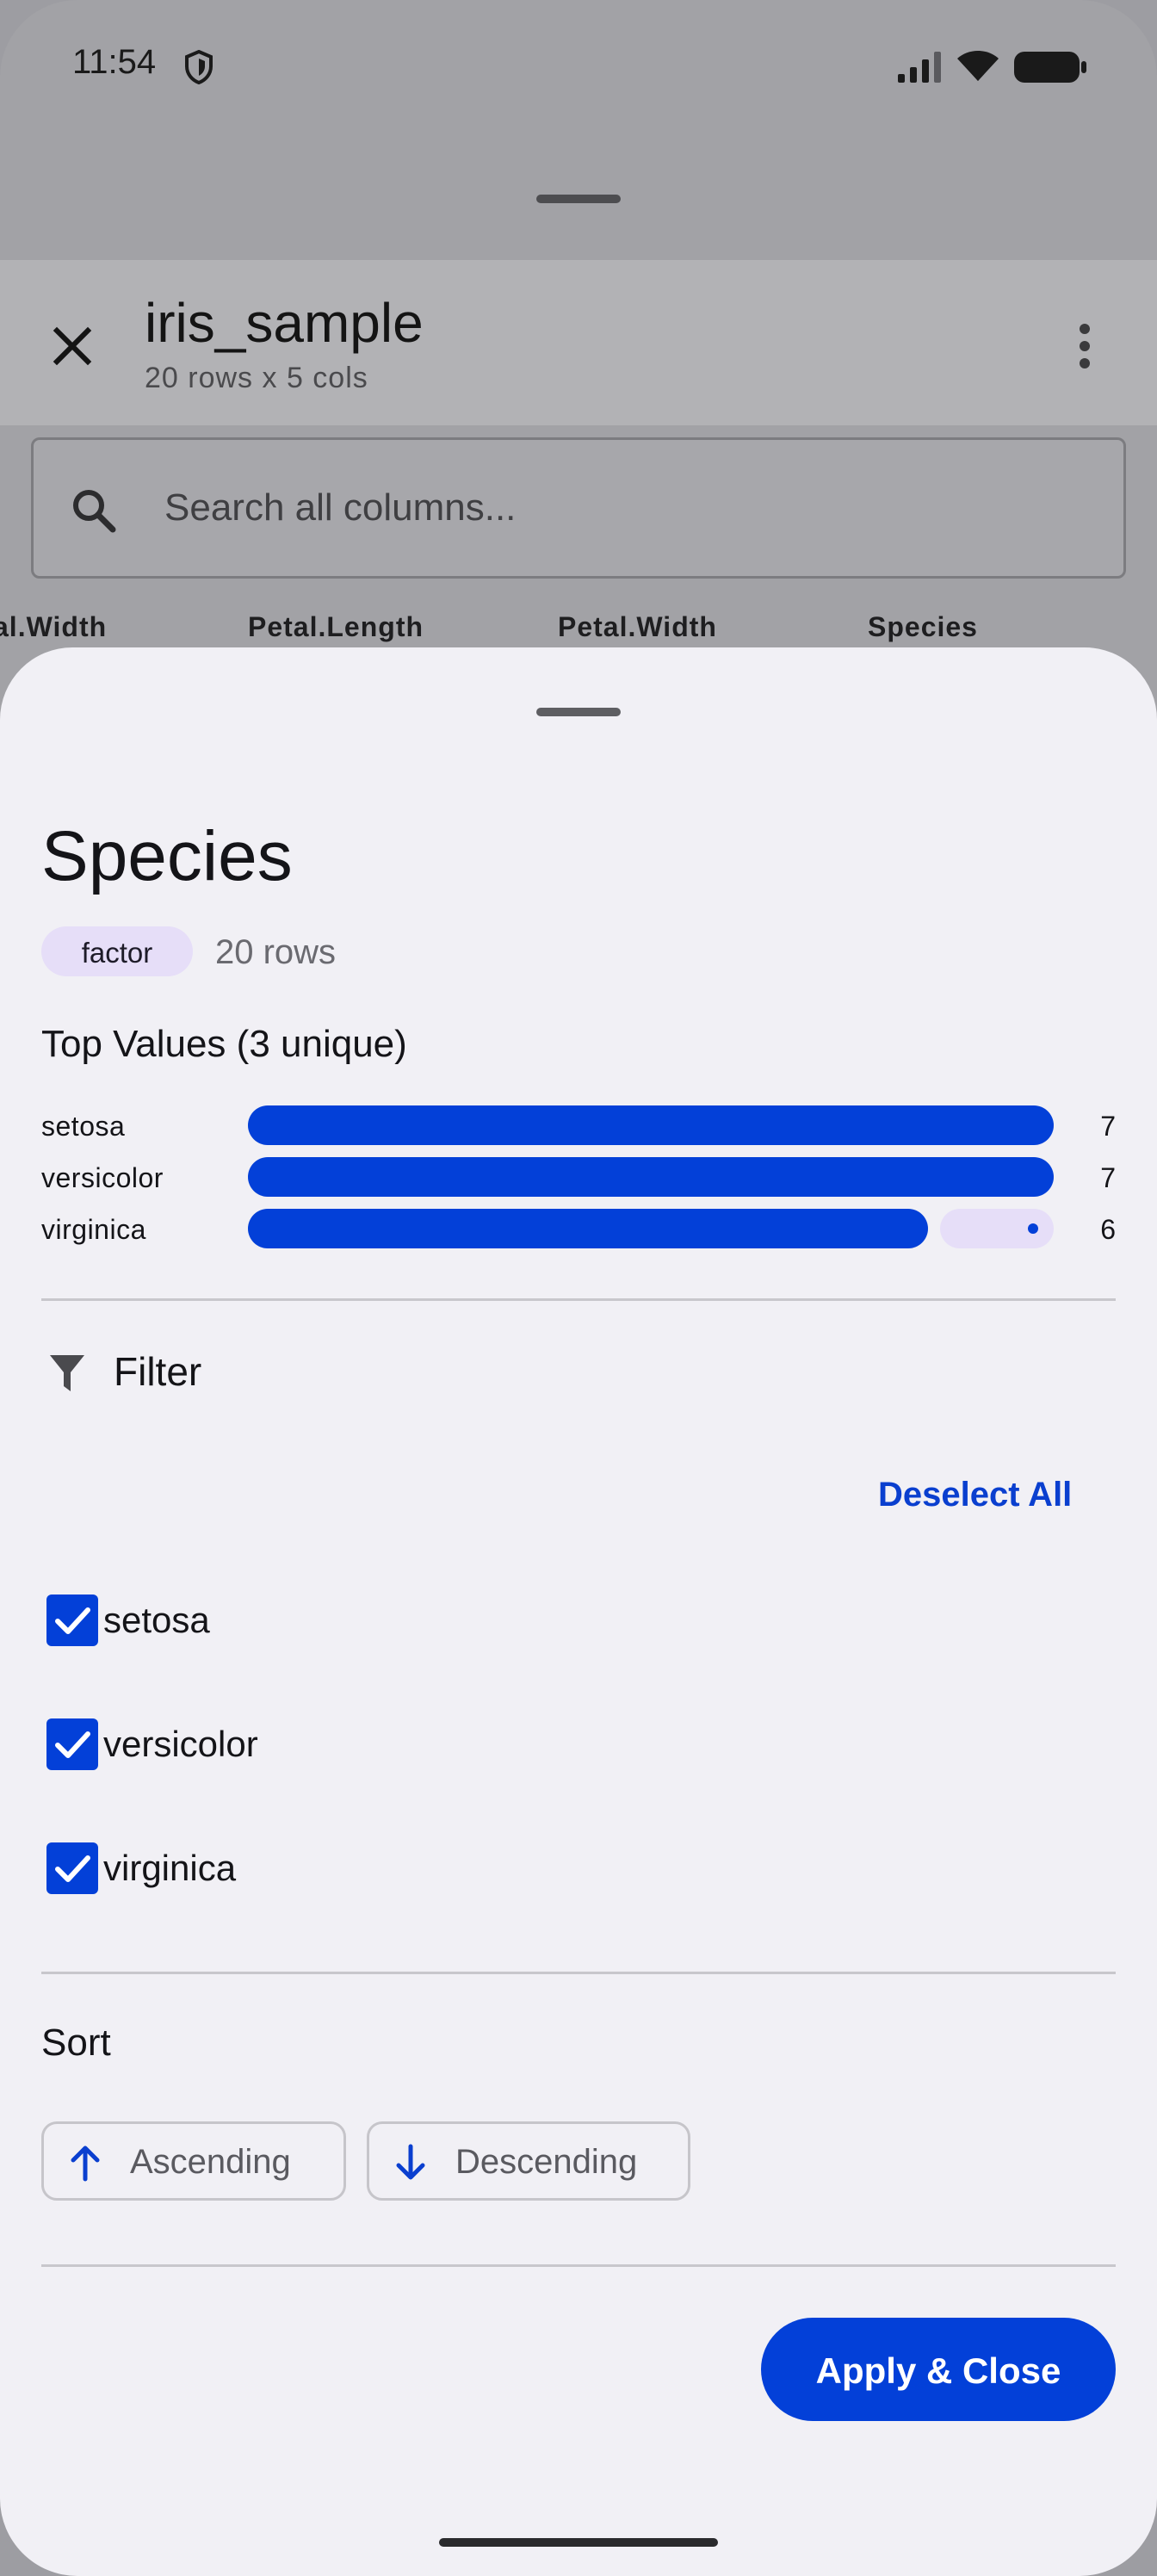 The height and width of the screenshot is (2576, 1157). I want to click on column-header-species: Species, so click(923, 627).